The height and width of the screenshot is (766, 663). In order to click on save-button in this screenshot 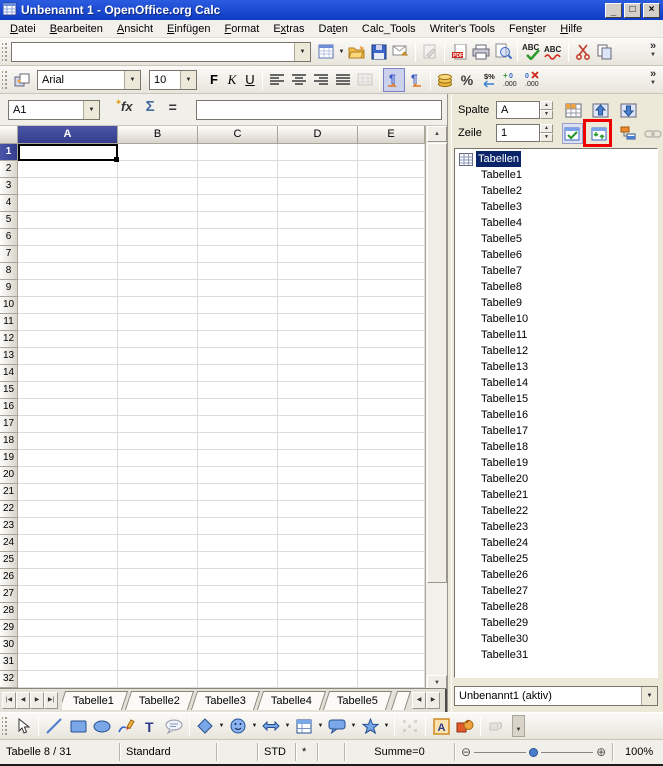, I will do `click(379, 52)`.